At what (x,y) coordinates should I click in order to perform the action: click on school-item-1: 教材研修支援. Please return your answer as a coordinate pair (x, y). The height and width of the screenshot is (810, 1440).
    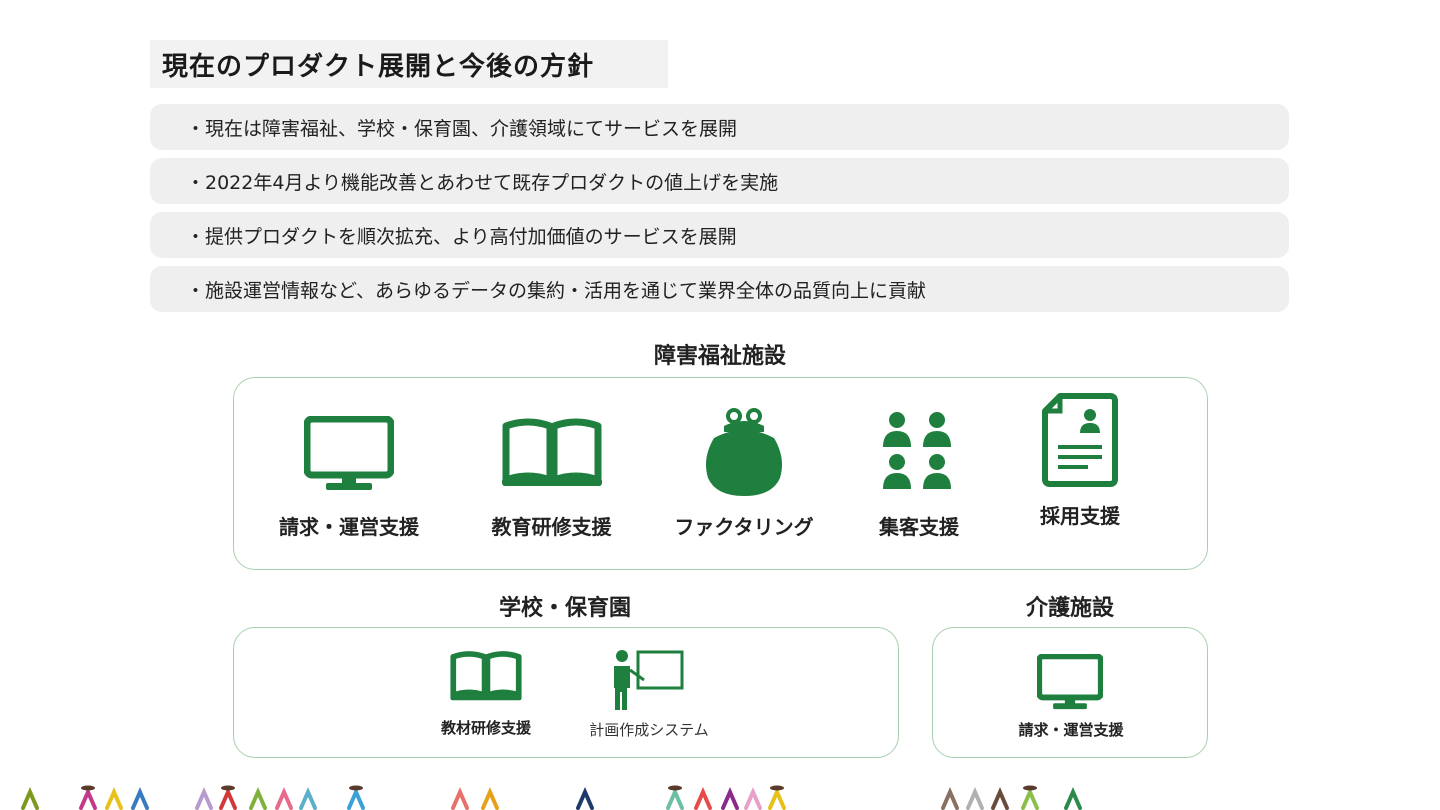
    Looking at the image, I should click on (486, 727).